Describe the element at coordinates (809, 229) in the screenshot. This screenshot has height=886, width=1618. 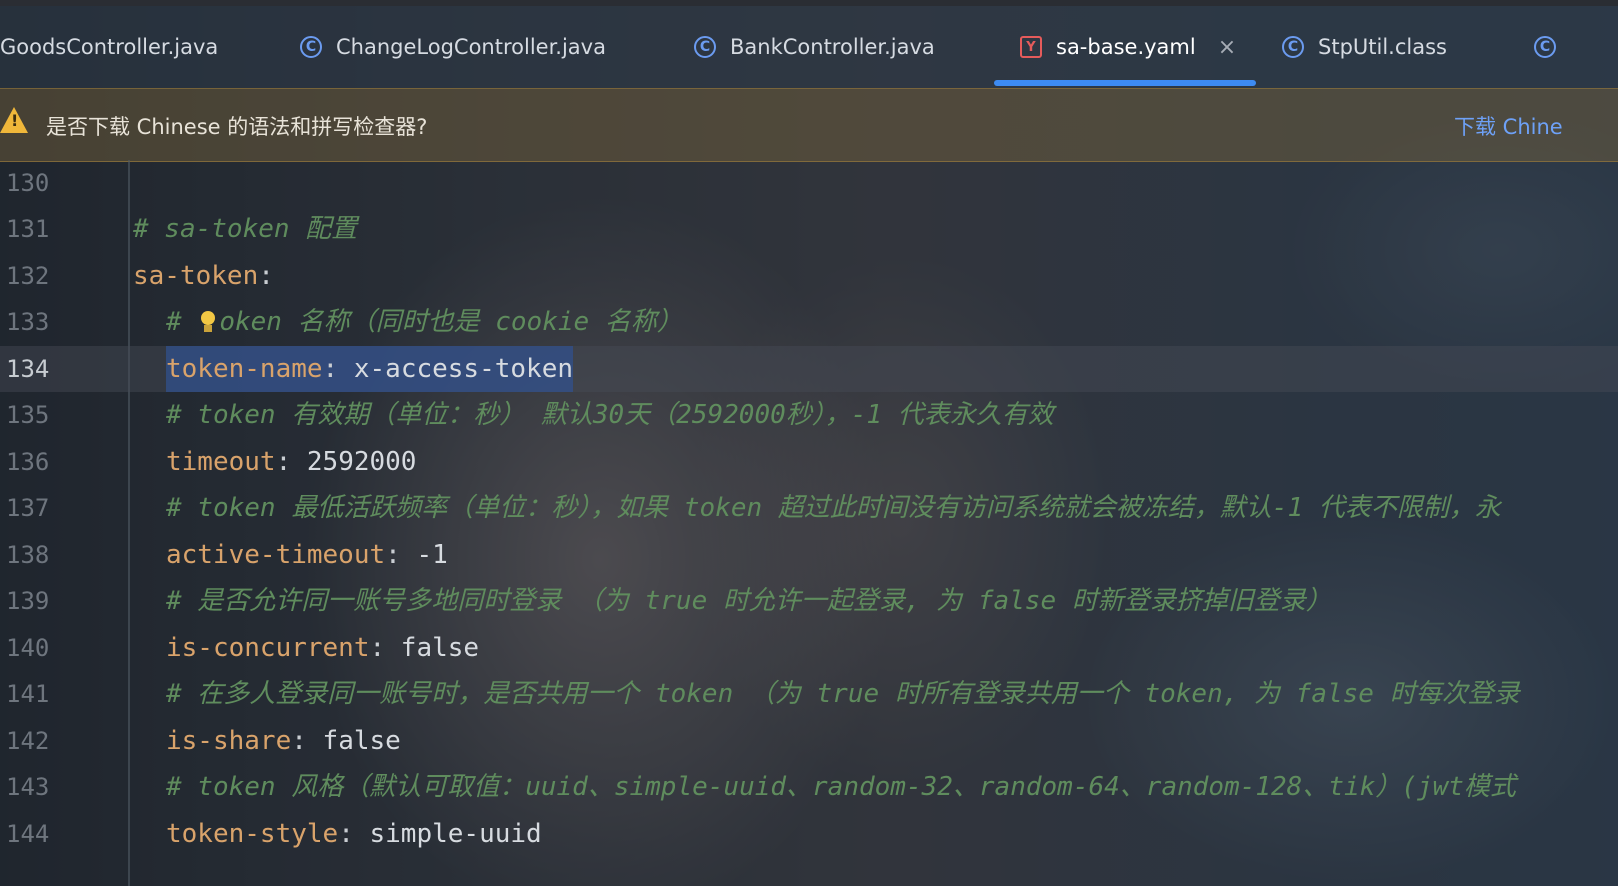
I see `code-line: 131 # sa-token 配置` at that location.